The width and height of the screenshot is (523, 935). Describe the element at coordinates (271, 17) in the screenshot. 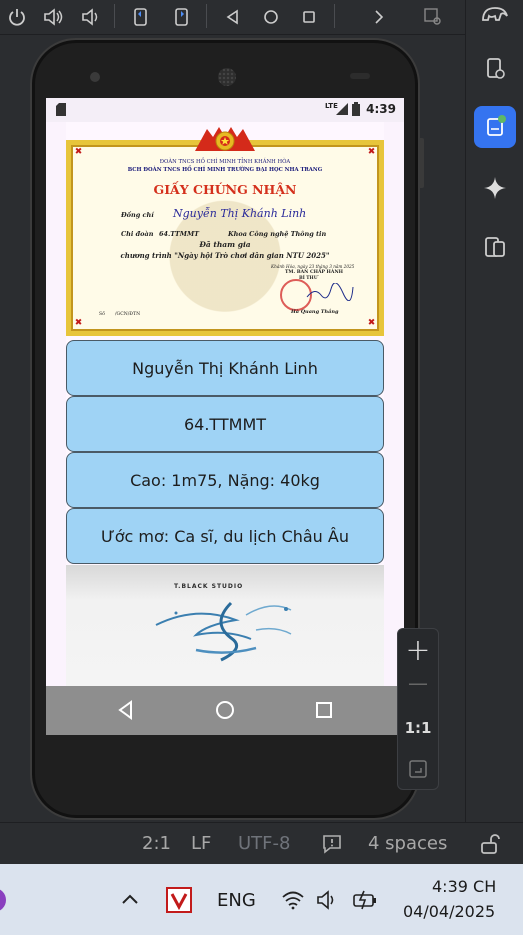

I see `home-icon` at that location.